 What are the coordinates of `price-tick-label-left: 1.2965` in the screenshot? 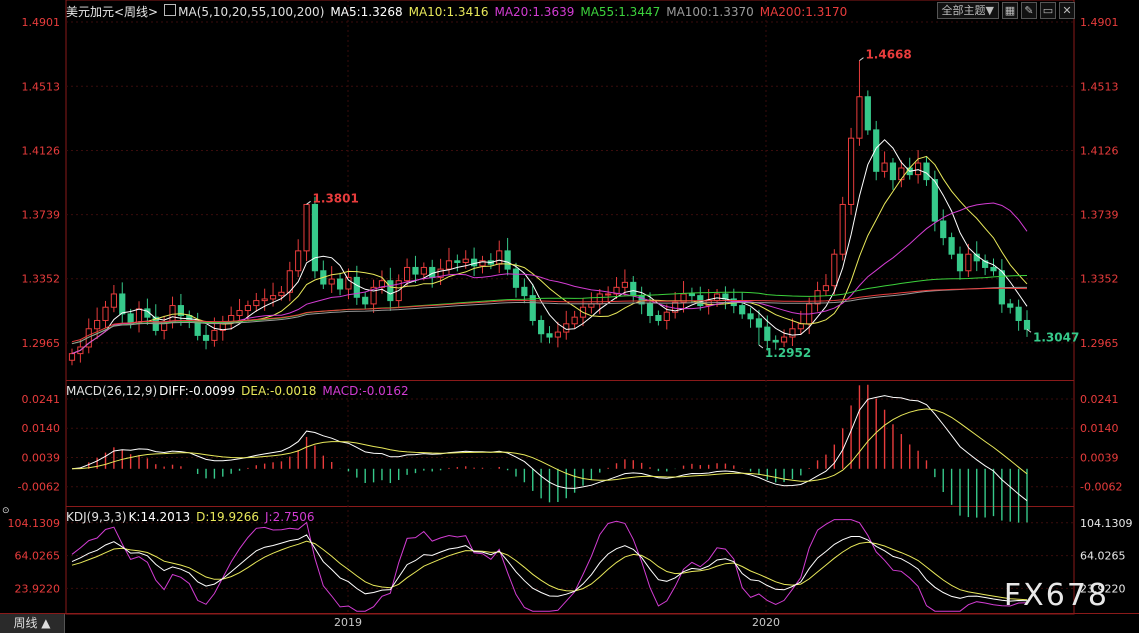 It's located at (41, 343).